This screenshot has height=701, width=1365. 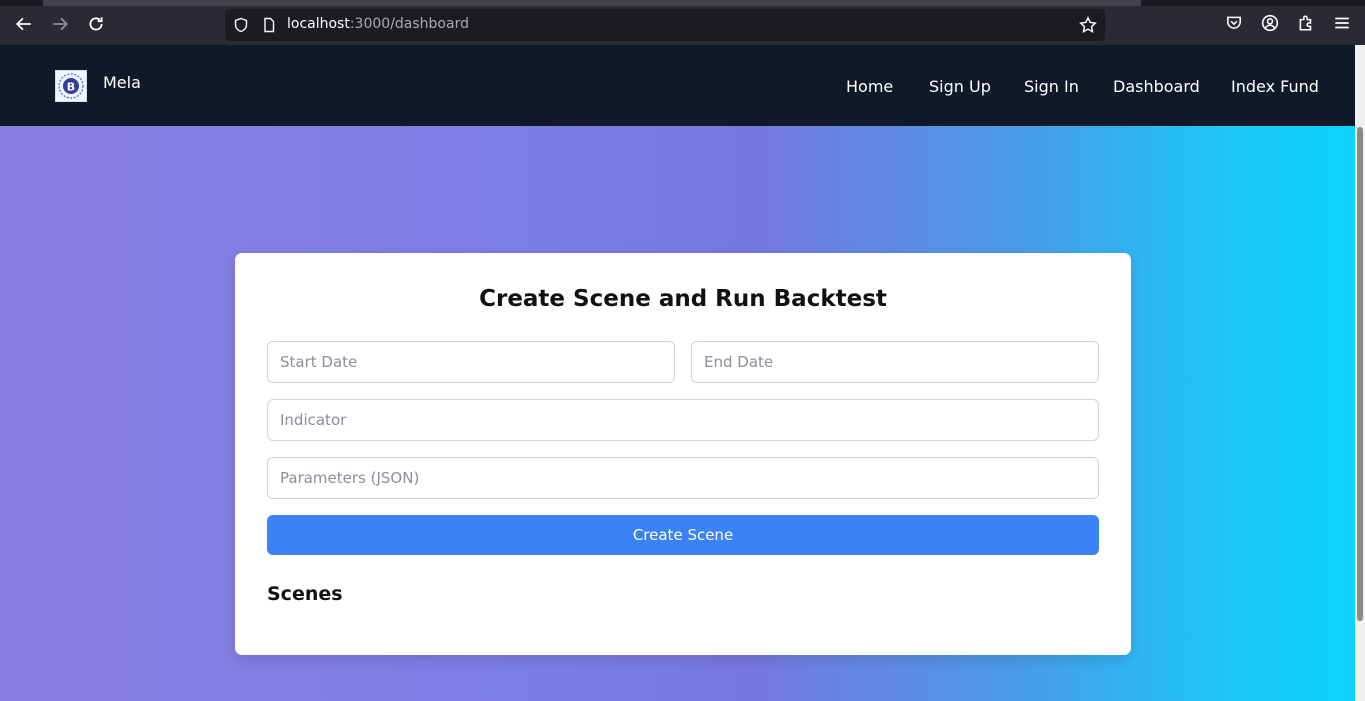 I want to click on nav-link-sign-in: Sign In, so click(x=1051, y=86).